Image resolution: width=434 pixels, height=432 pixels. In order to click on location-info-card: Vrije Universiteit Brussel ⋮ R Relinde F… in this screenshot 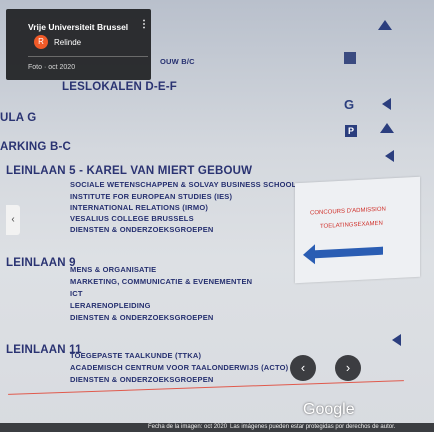, I will do `click(78, 44)`.